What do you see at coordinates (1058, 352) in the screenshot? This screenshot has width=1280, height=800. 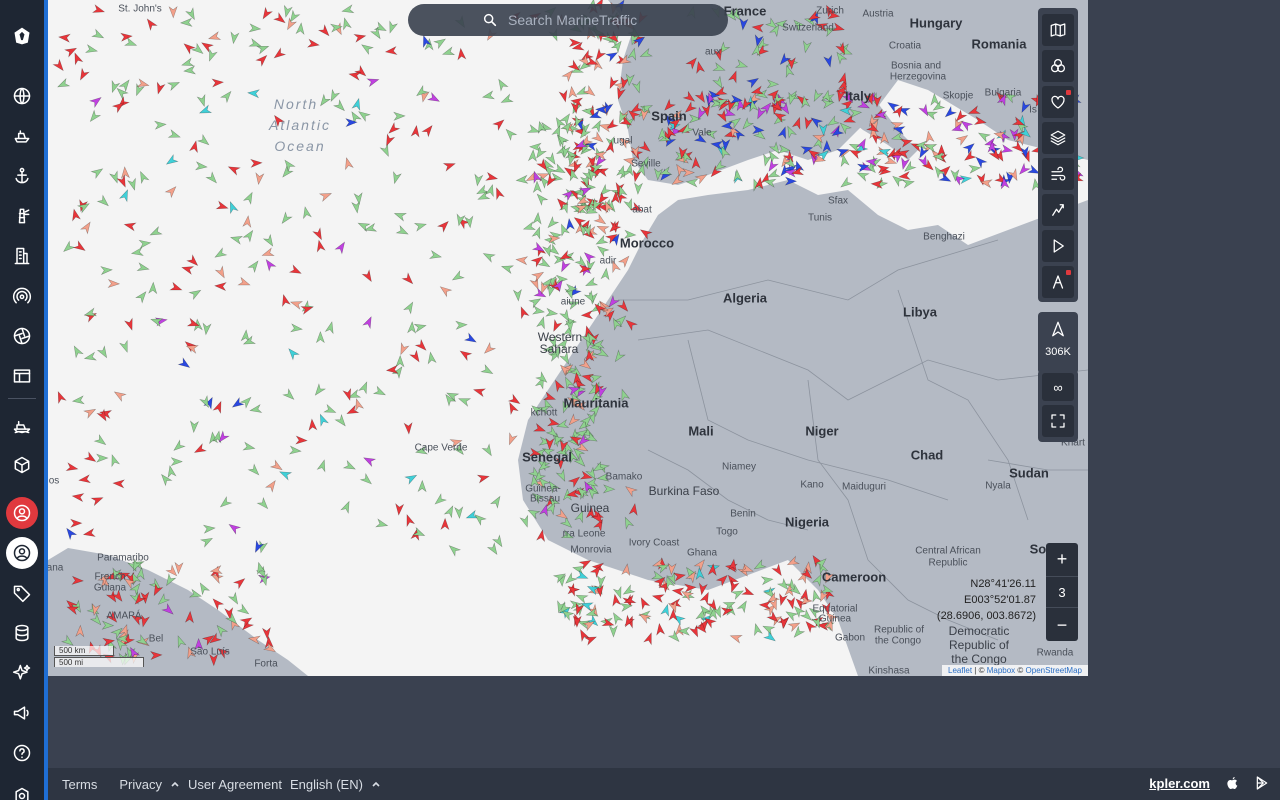 I see `vessel-count: 306K` at bounding box center [1058, 352].